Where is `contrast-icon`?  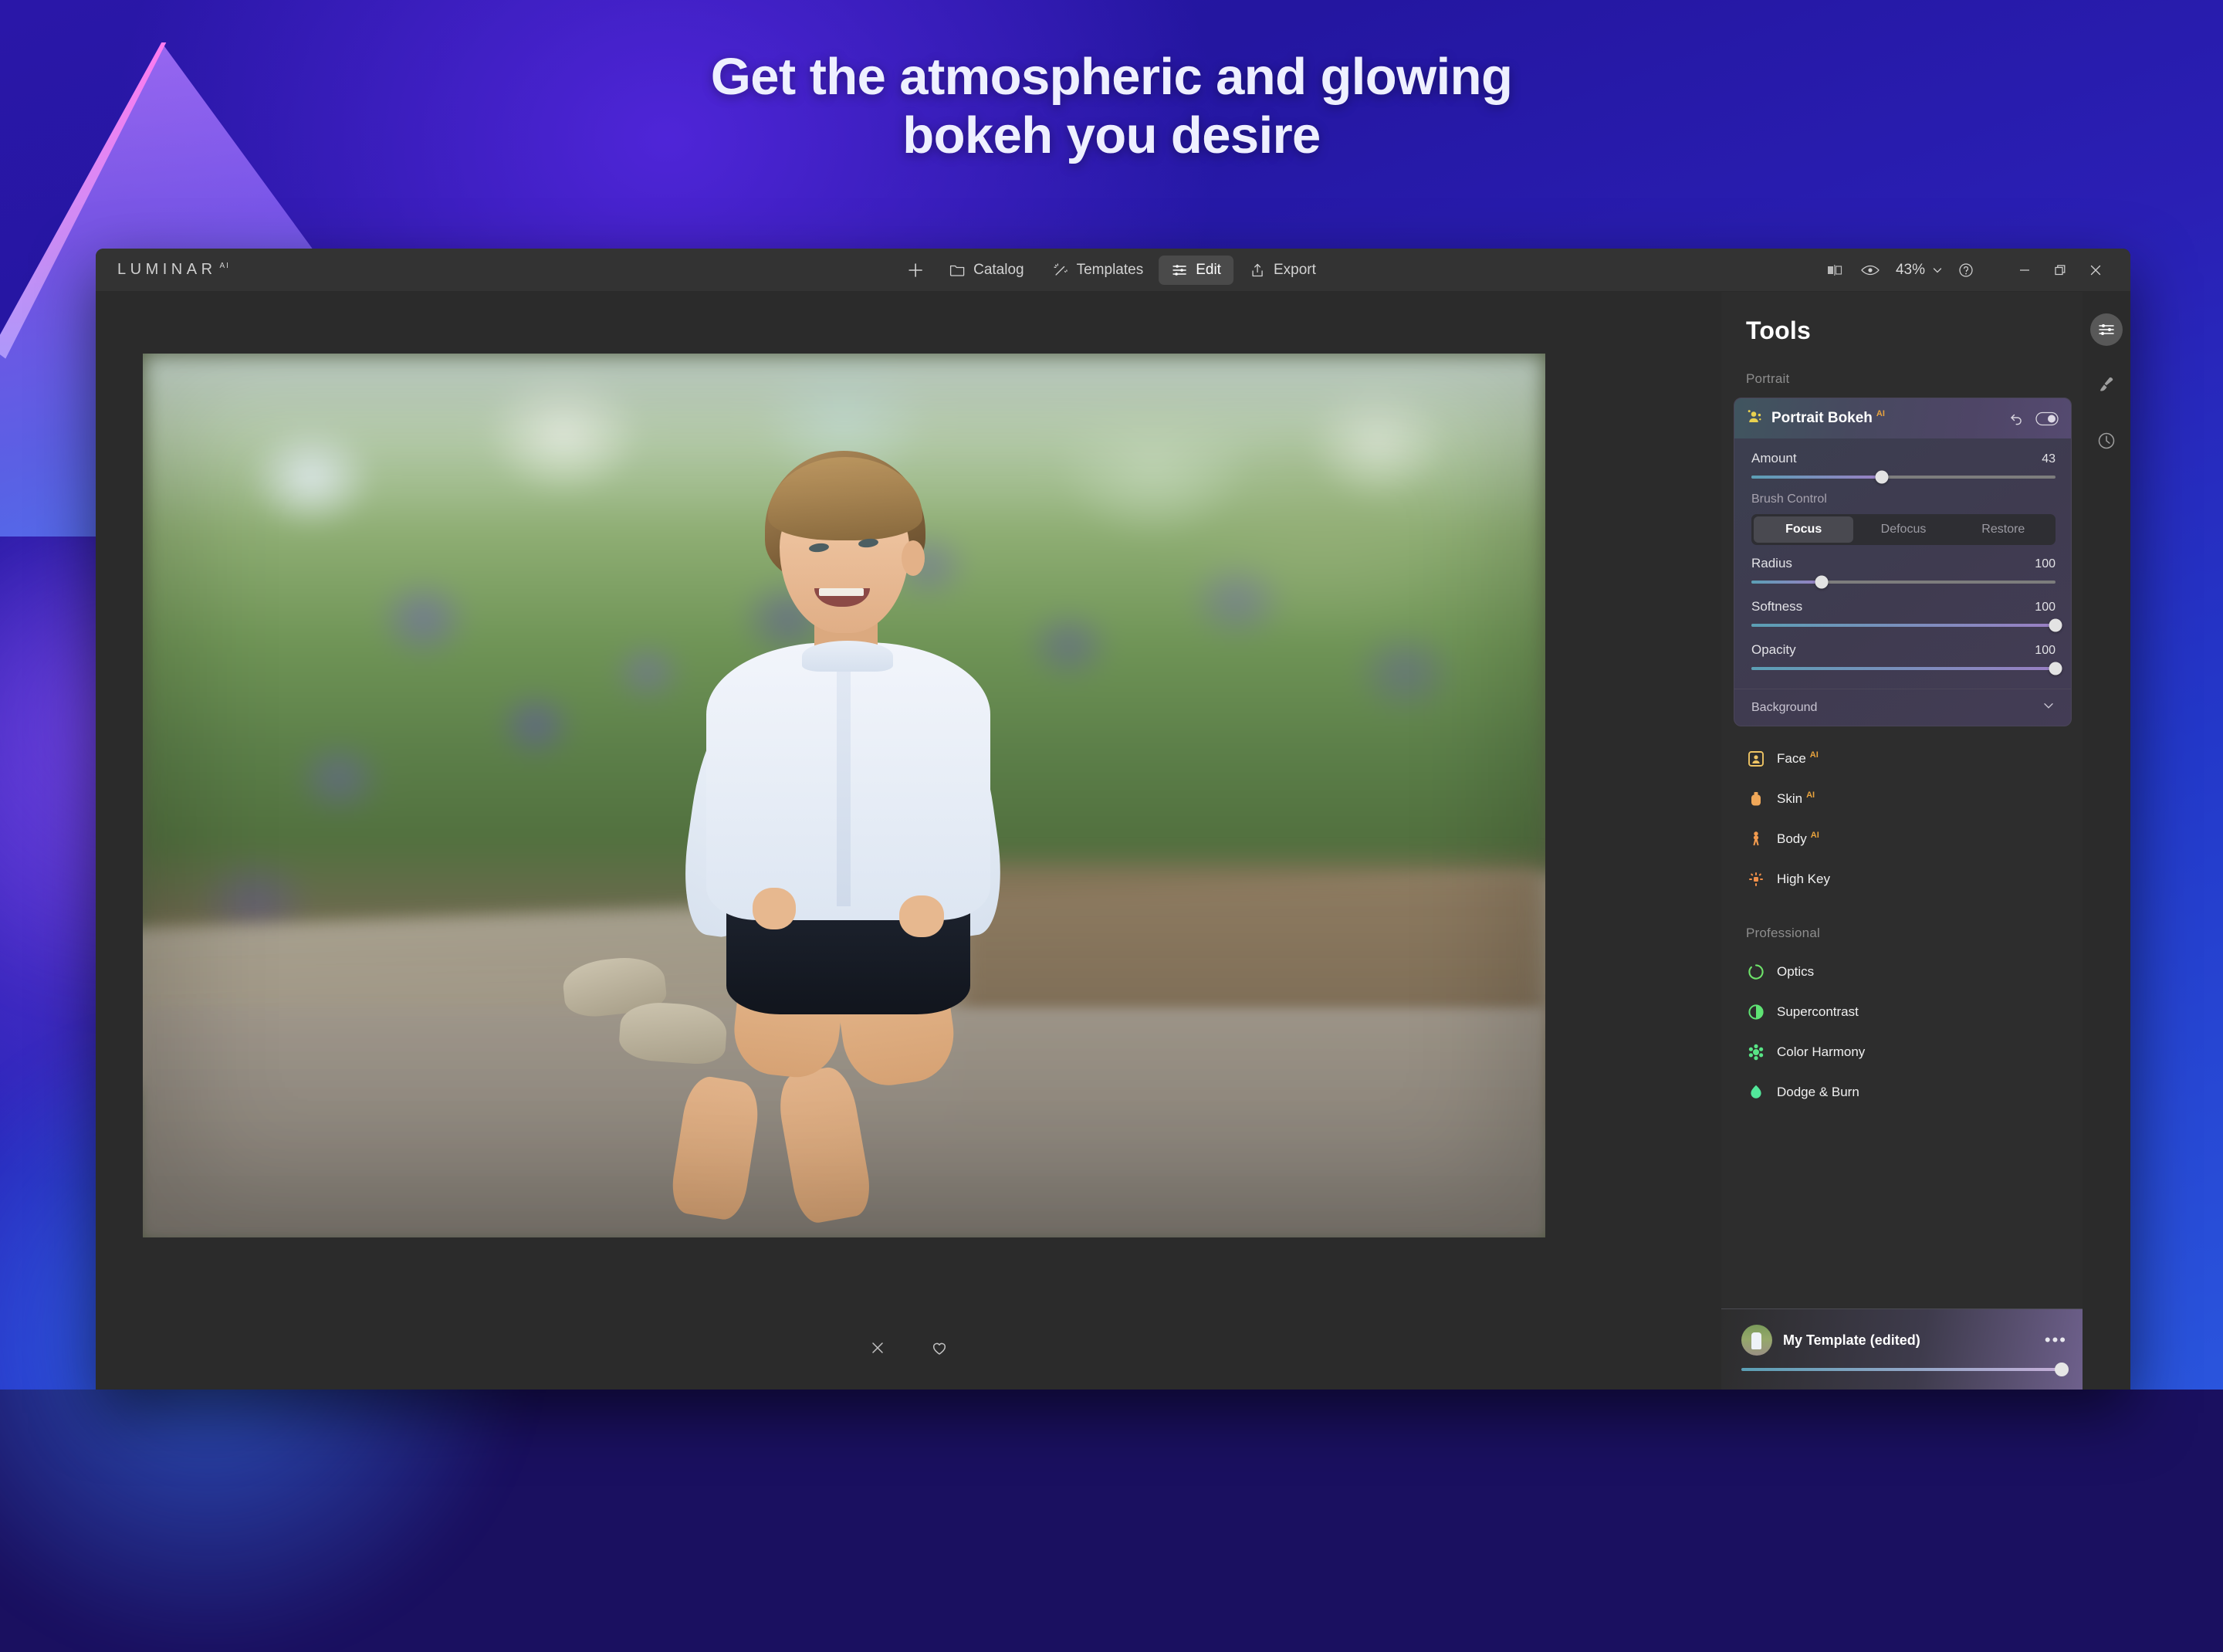
contrast-icon is located at coordinates (1756, 1012).